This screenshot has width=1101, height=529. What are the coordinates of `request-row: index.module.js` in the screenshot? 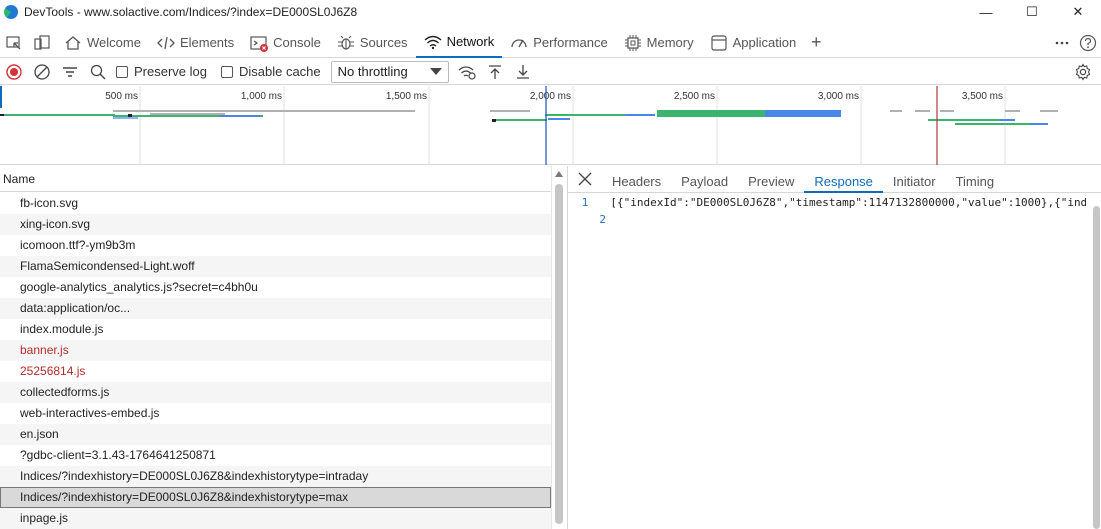 It's located at (275, 329).